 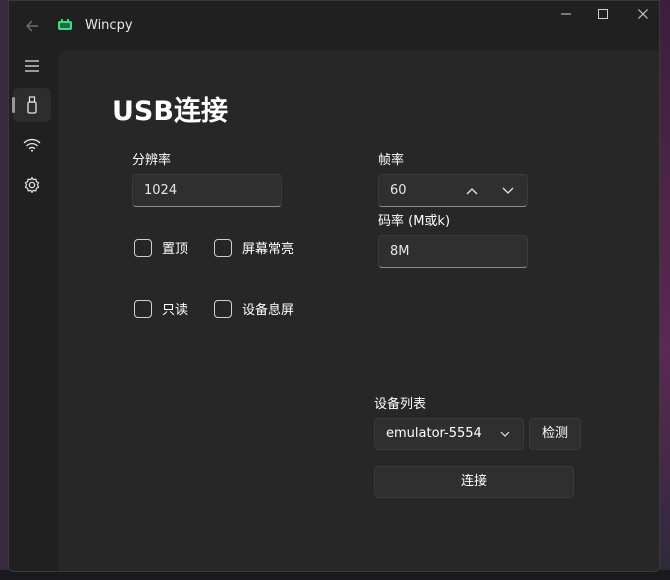 I want to click on bitrate-label: 码率 (M或k), so click(x=414, y=221).